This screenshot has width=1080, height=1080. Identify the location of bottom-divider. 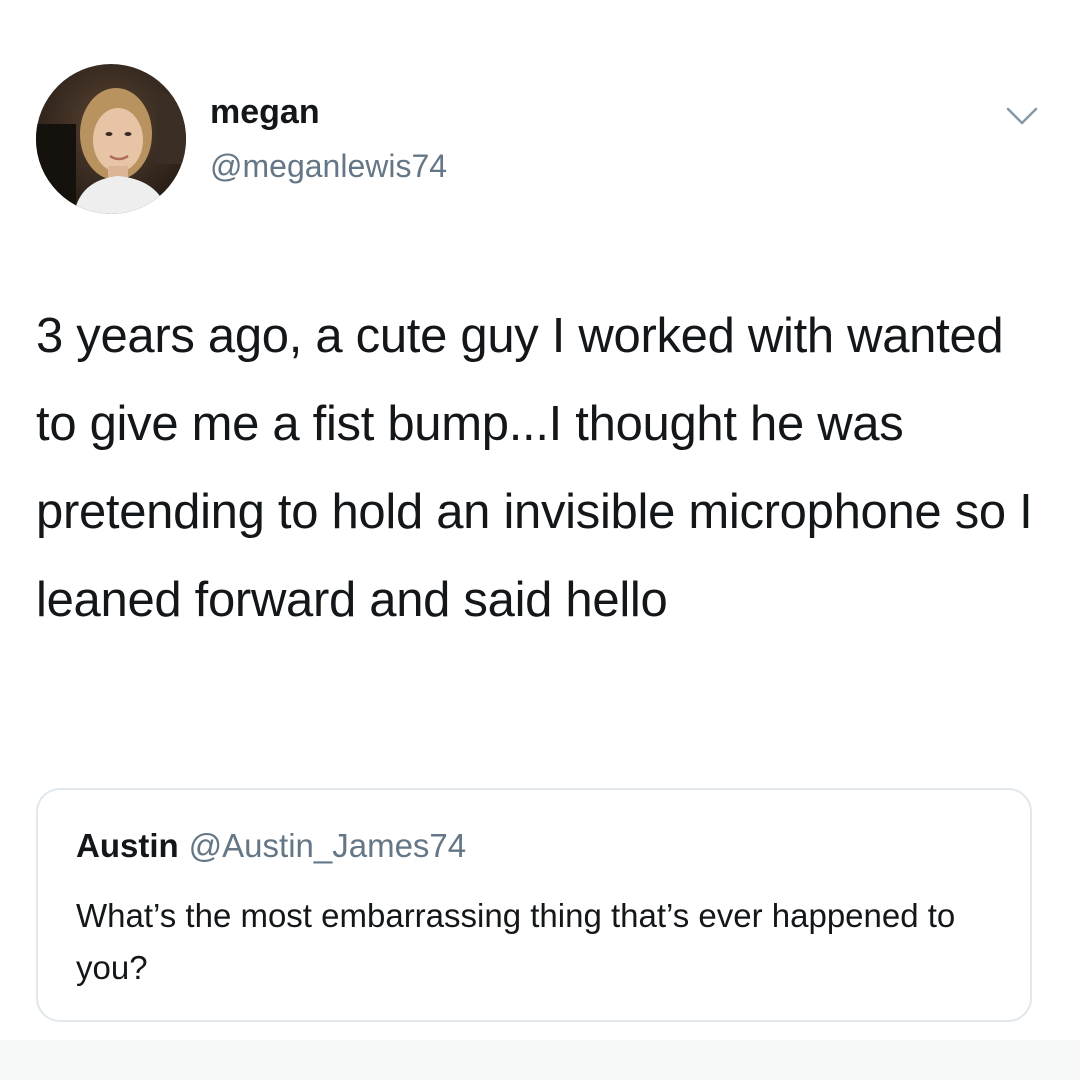
(540, 1060).